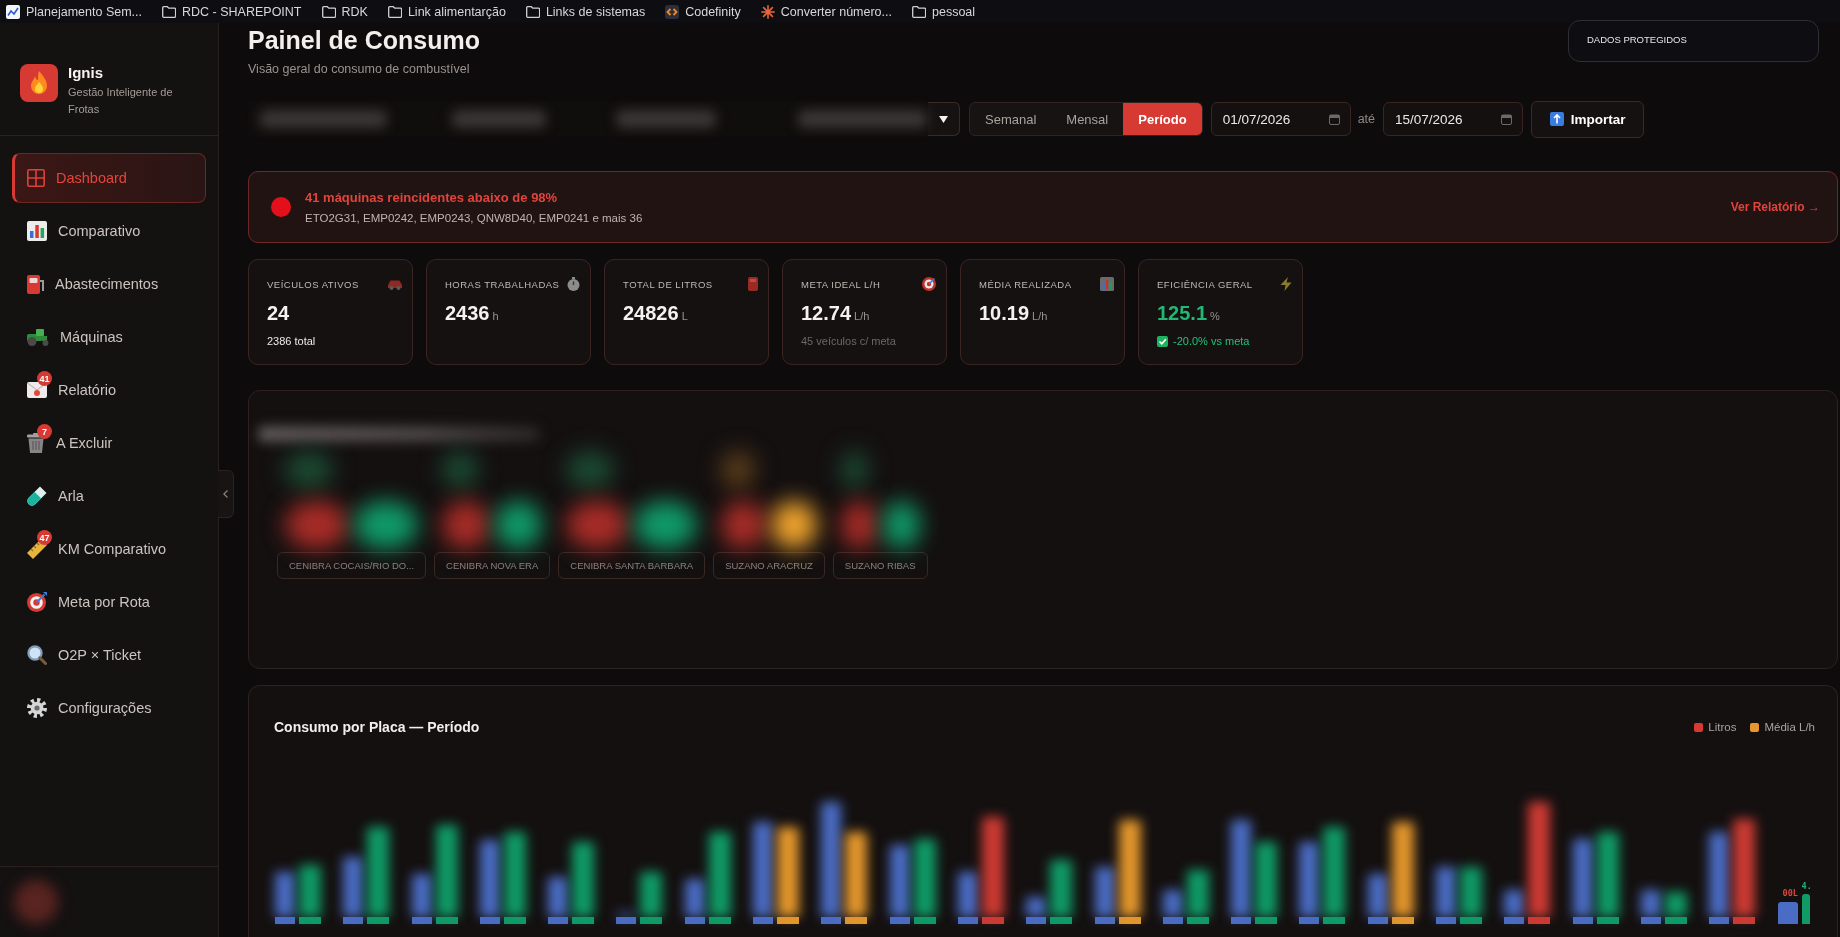 The image size is (1840, 937). I want to click on target-icon, so click(929, 284).